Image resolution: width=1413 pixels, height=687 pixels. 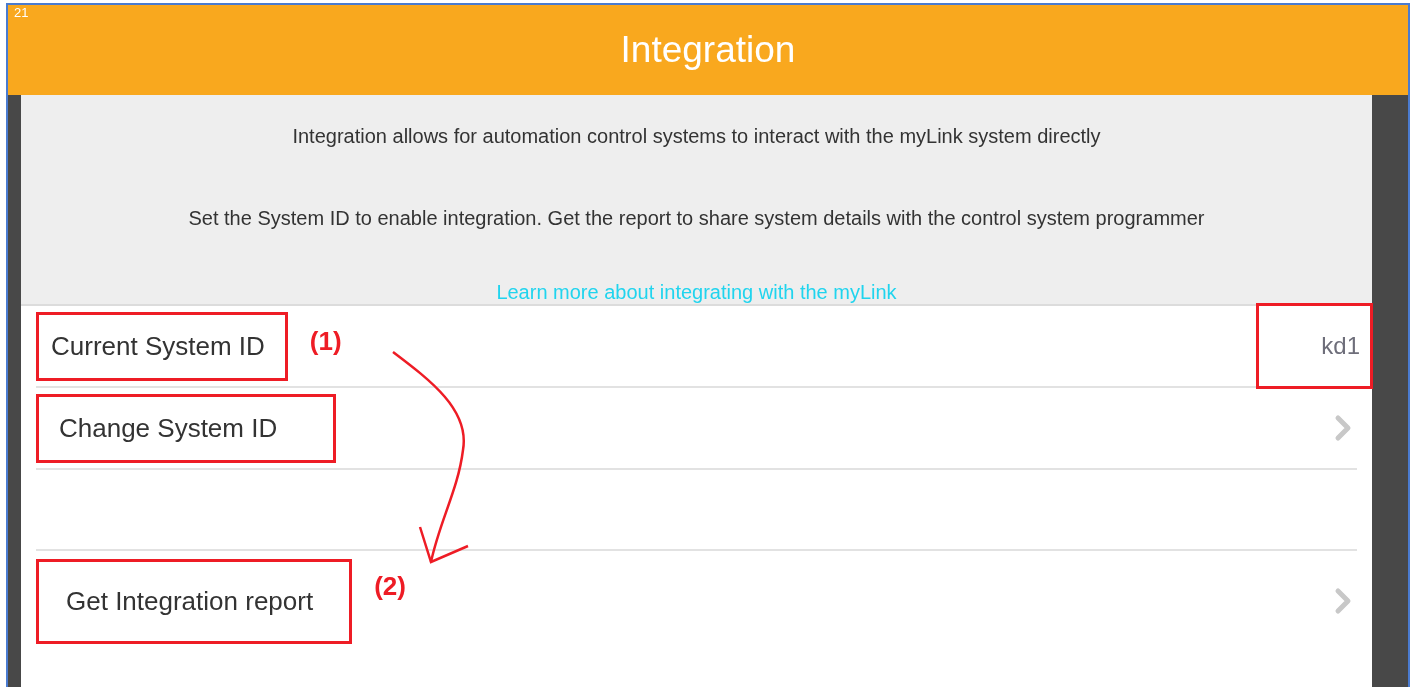 I want to click on system-id-value: kd1, so click(x=1340, y=345).